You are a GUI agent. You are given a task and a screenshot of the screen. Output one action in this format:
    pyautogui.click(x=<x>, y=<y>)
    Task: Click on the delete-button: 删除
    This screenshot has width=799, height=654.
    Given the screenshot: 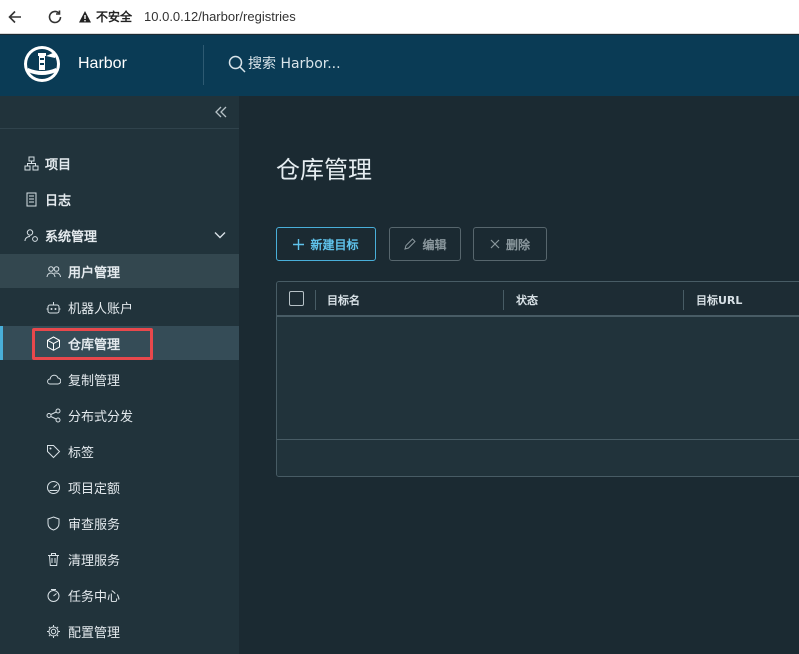 What is the action you would take?
    pyautogui.click(x=510, y=244)
    